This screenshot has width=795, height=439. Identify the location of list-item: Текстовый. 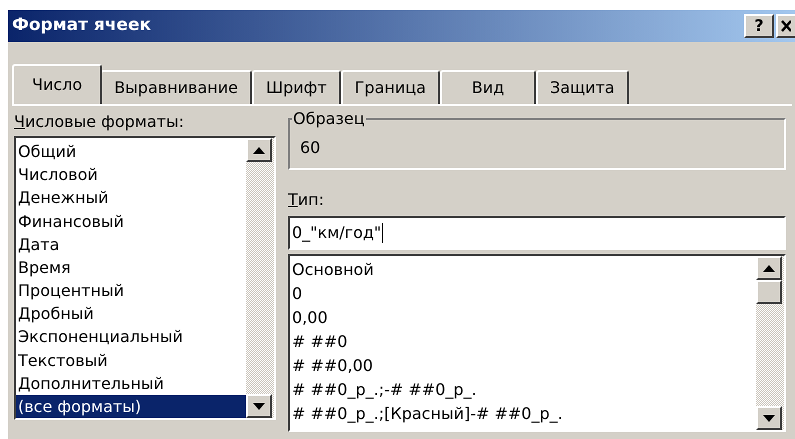
(131, 360).